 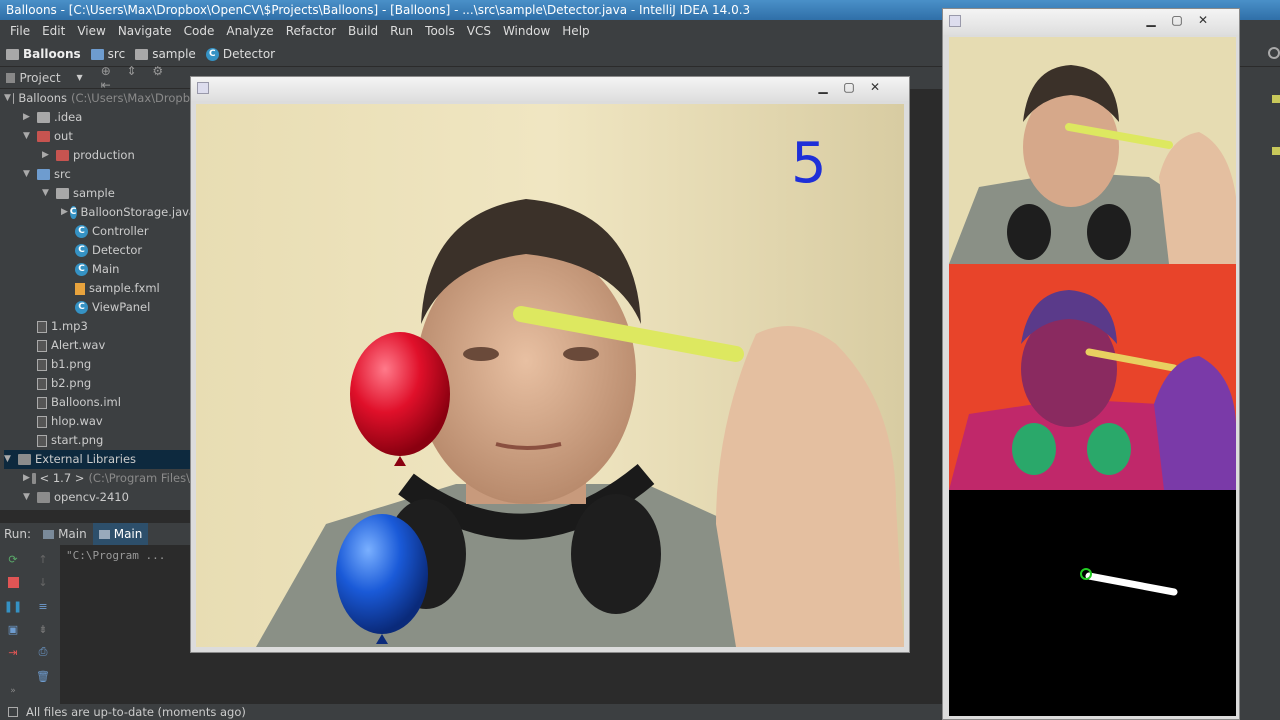 I want to click on dropdown-icon: ▼, so click(x=80, y=77).